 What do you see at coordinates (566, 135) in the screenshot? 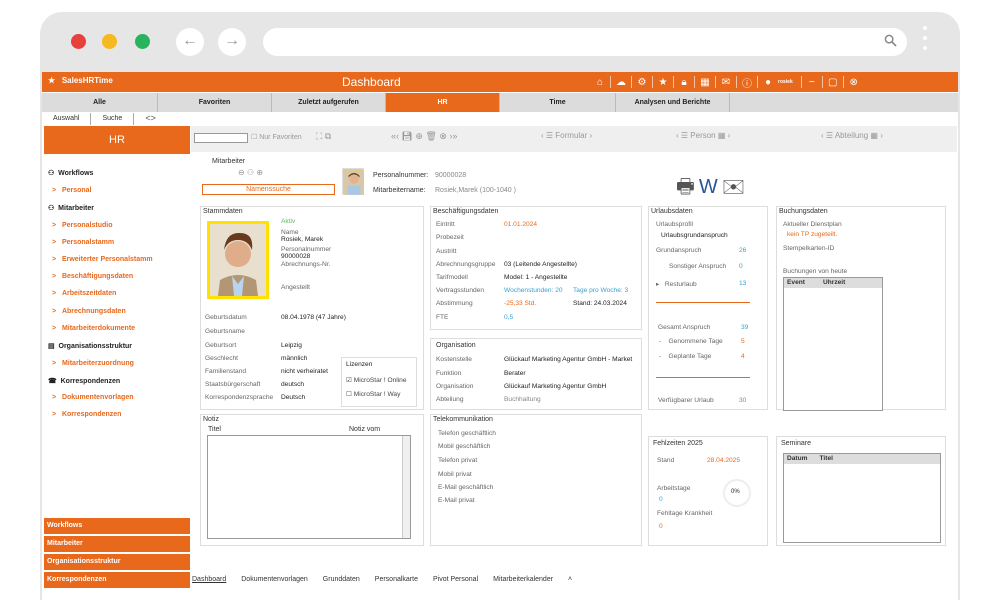
I see `formular-nav: ‹ ☰ Formular ›` at bounding box center [566, 135].